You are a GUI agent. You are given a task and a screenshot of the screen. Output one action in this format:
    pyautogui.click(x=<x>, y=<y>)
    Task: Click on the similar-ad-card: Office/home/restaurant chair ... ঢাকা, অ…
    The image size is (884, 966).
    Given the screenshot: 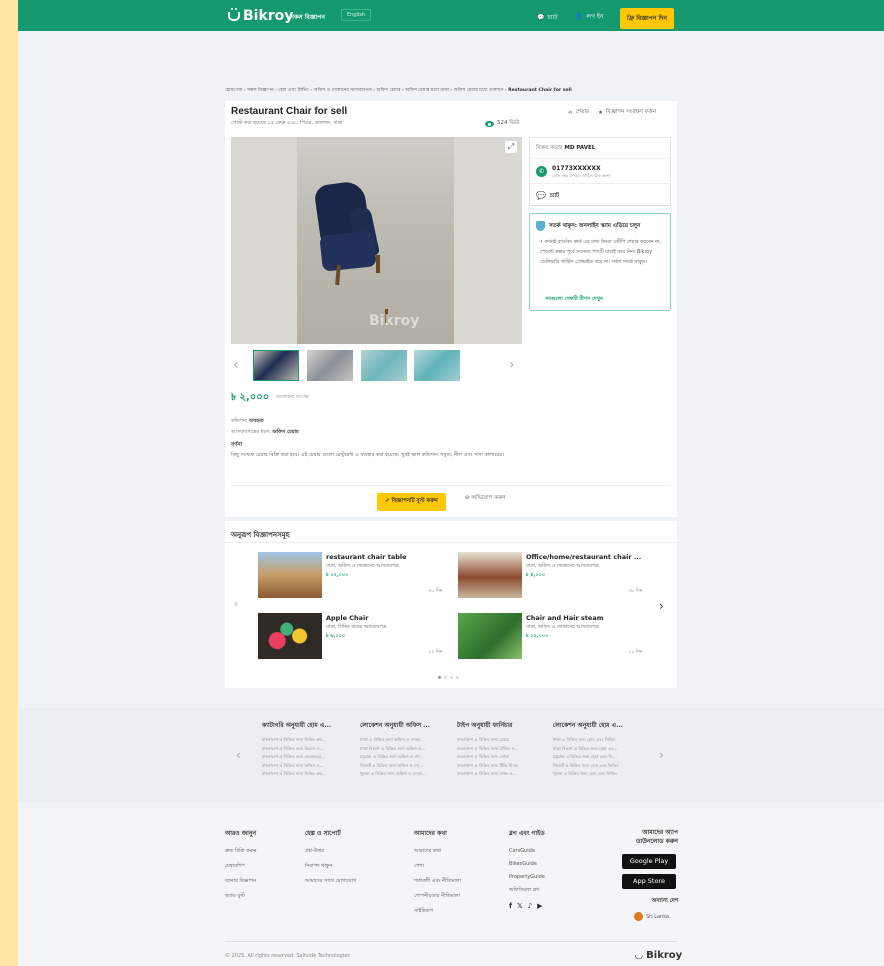 What is the action you would take?
    pyautogui.click(x=553, y=579)
    